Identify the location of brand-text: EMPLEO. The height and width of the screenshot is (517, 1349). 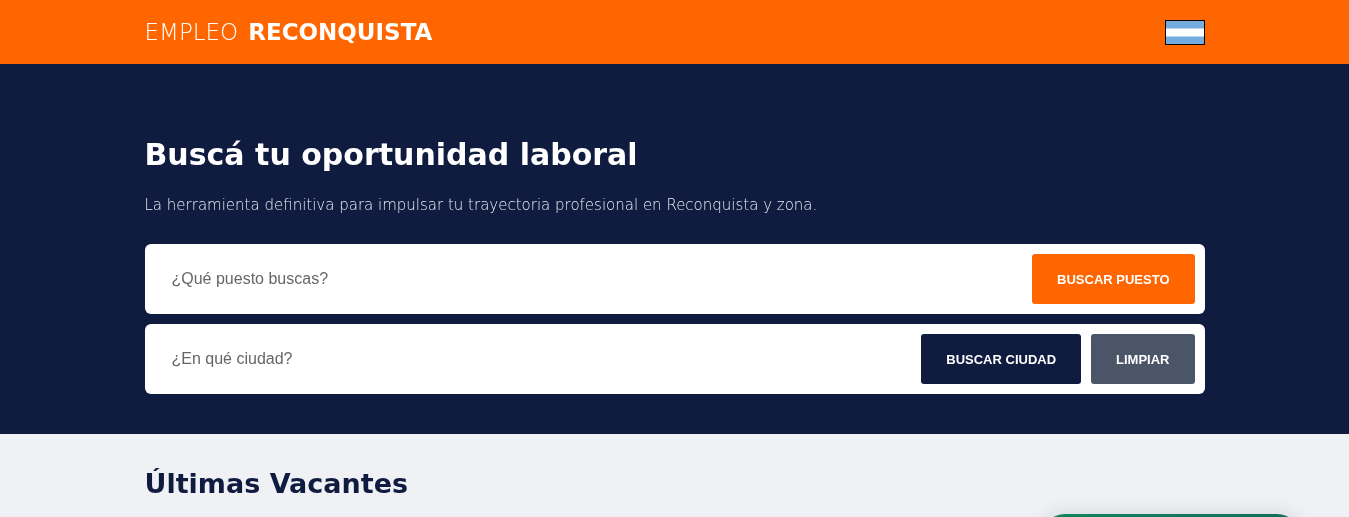
(191, 32).